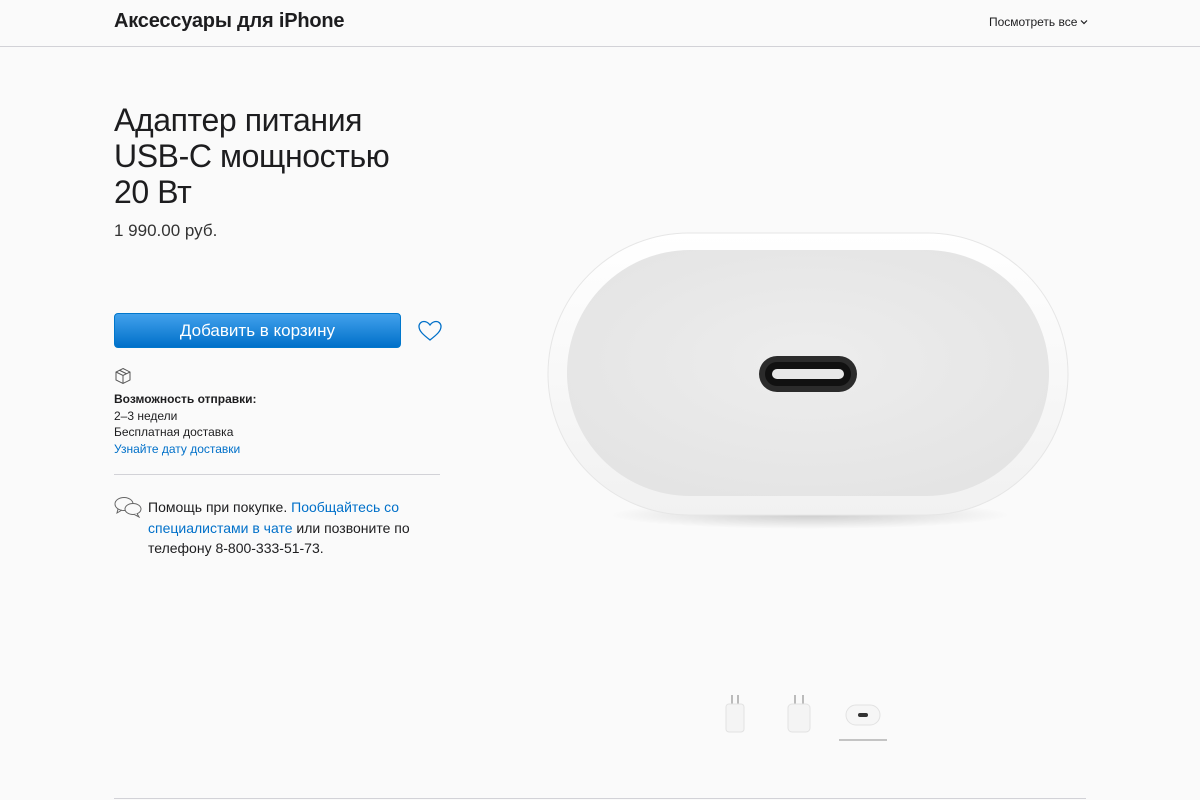 This screenshot has width=1200, height=800. I want to click on help-text: Помощь при покупке., so click(220, 507).